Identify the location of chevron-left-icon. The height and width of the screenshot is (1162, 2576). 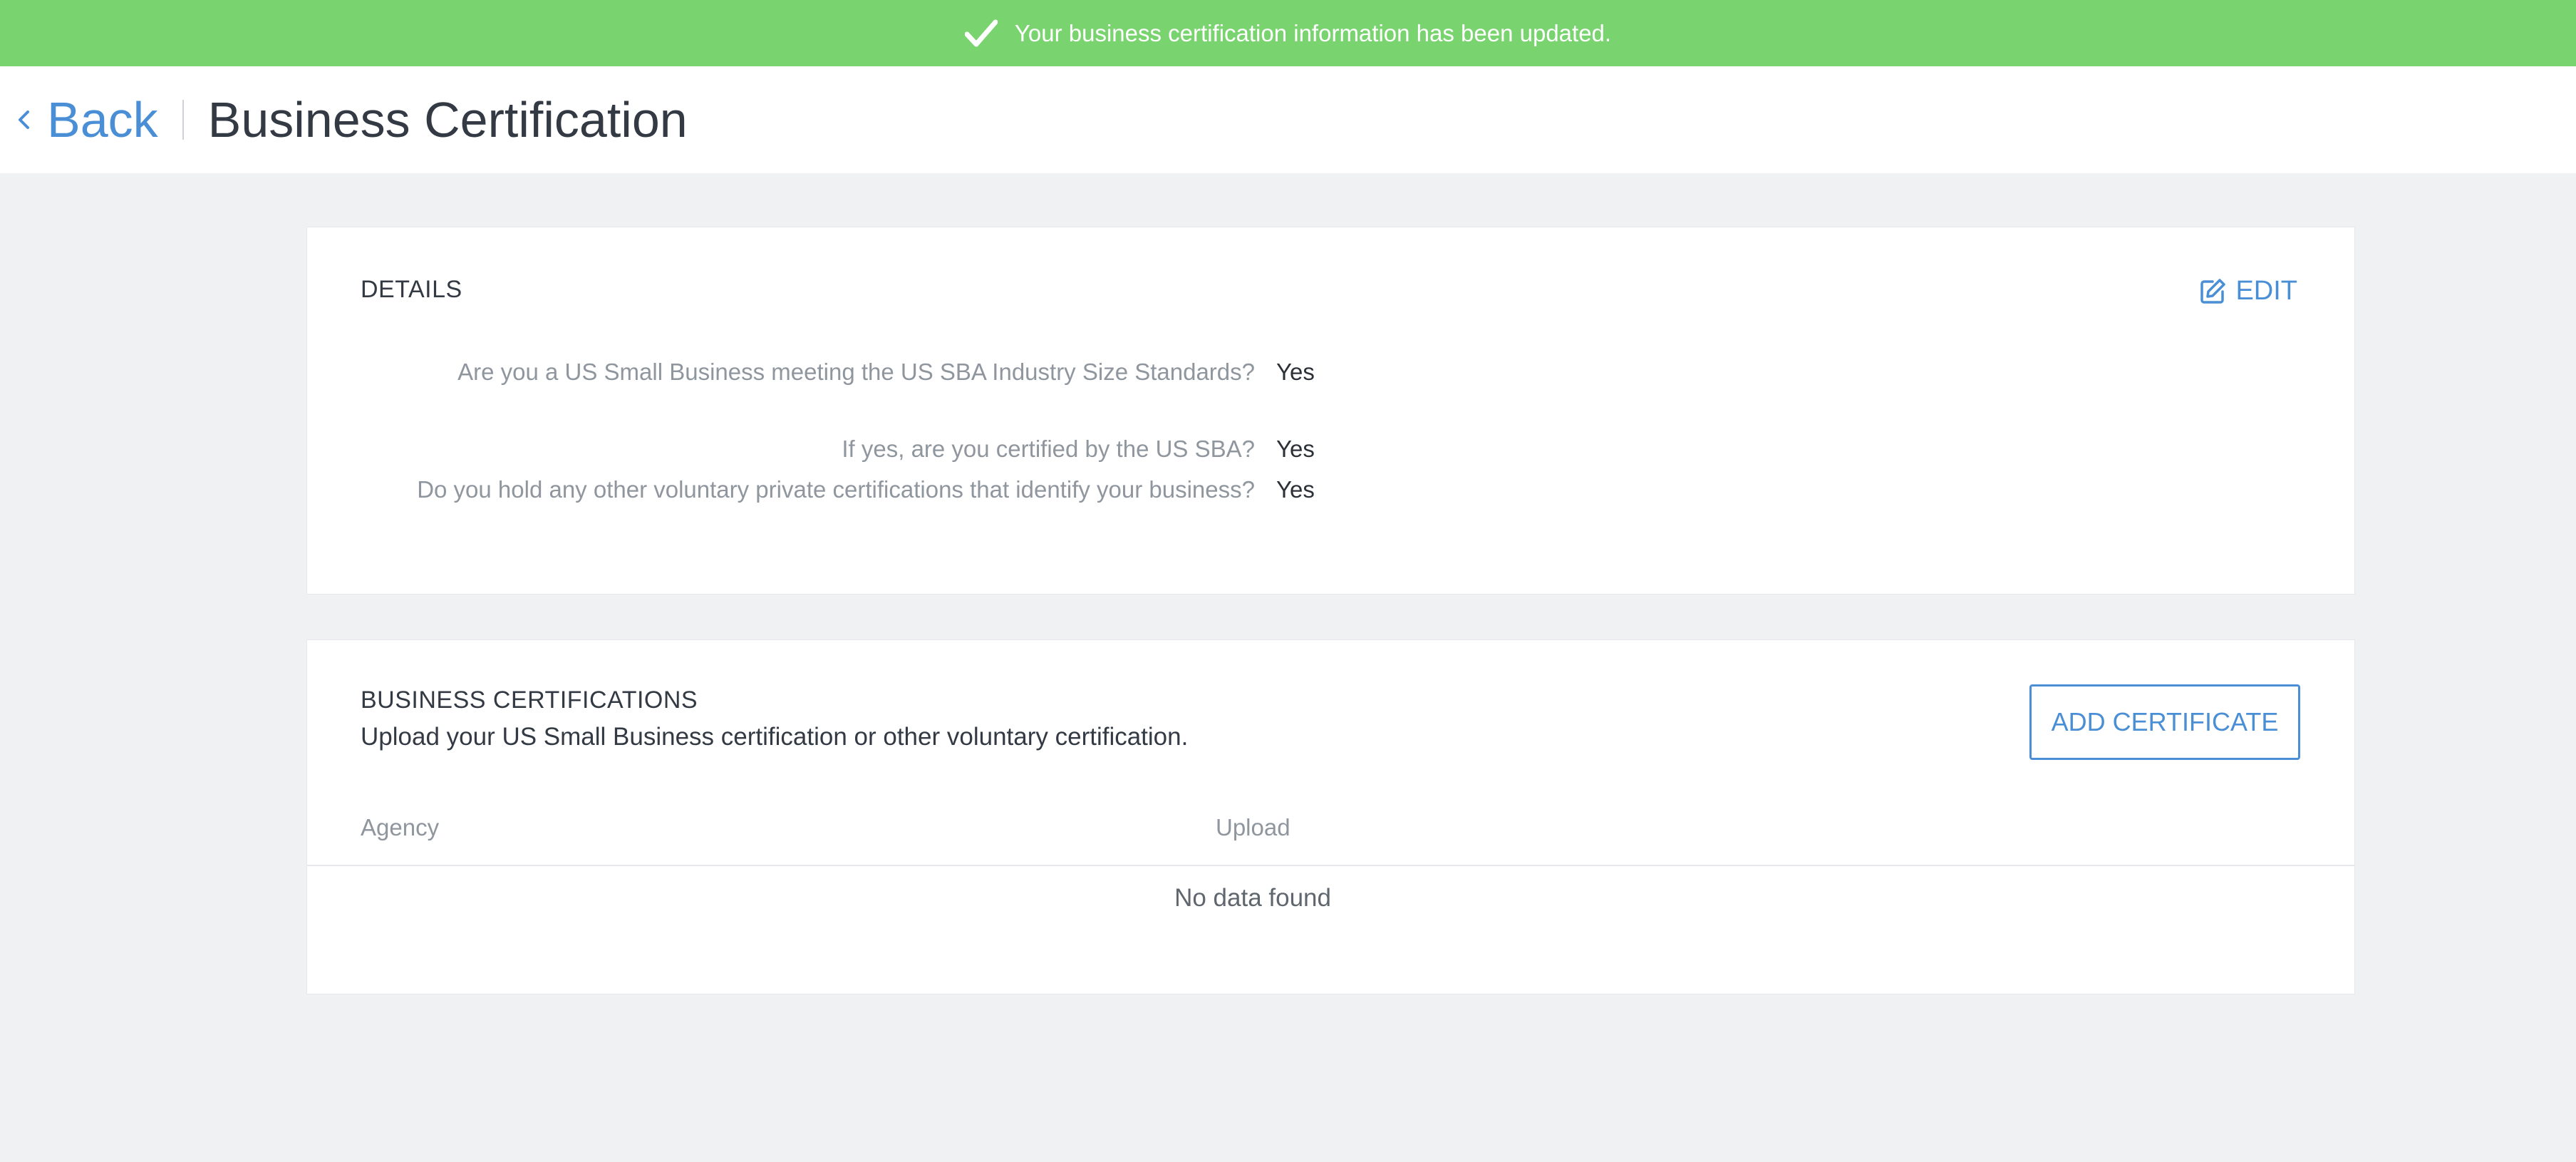
(25, 120).